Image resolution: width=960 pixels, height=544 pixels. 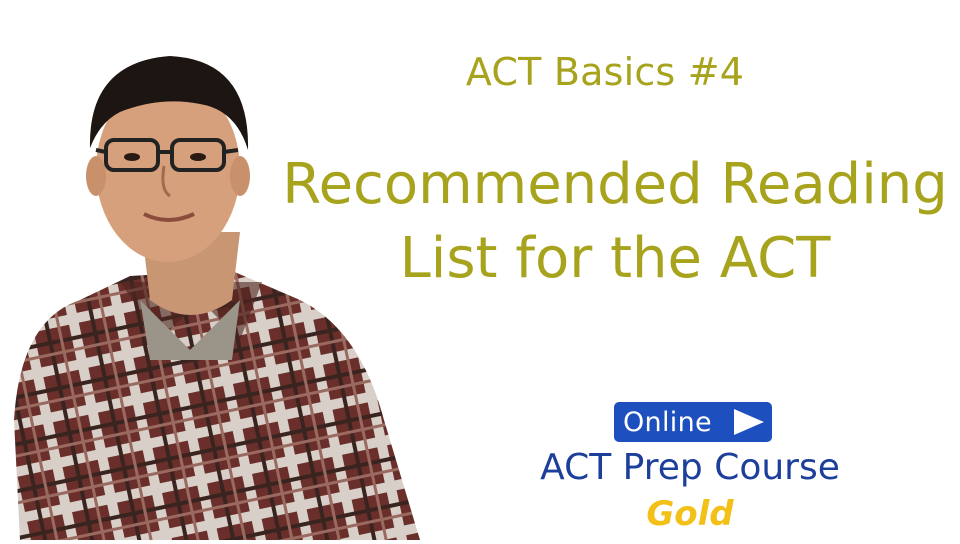 What do you see at coordinates (615, 258) in the screenshot?
I see `slide-title-line-2: List for the ACT` at bounding box center [615, 258].